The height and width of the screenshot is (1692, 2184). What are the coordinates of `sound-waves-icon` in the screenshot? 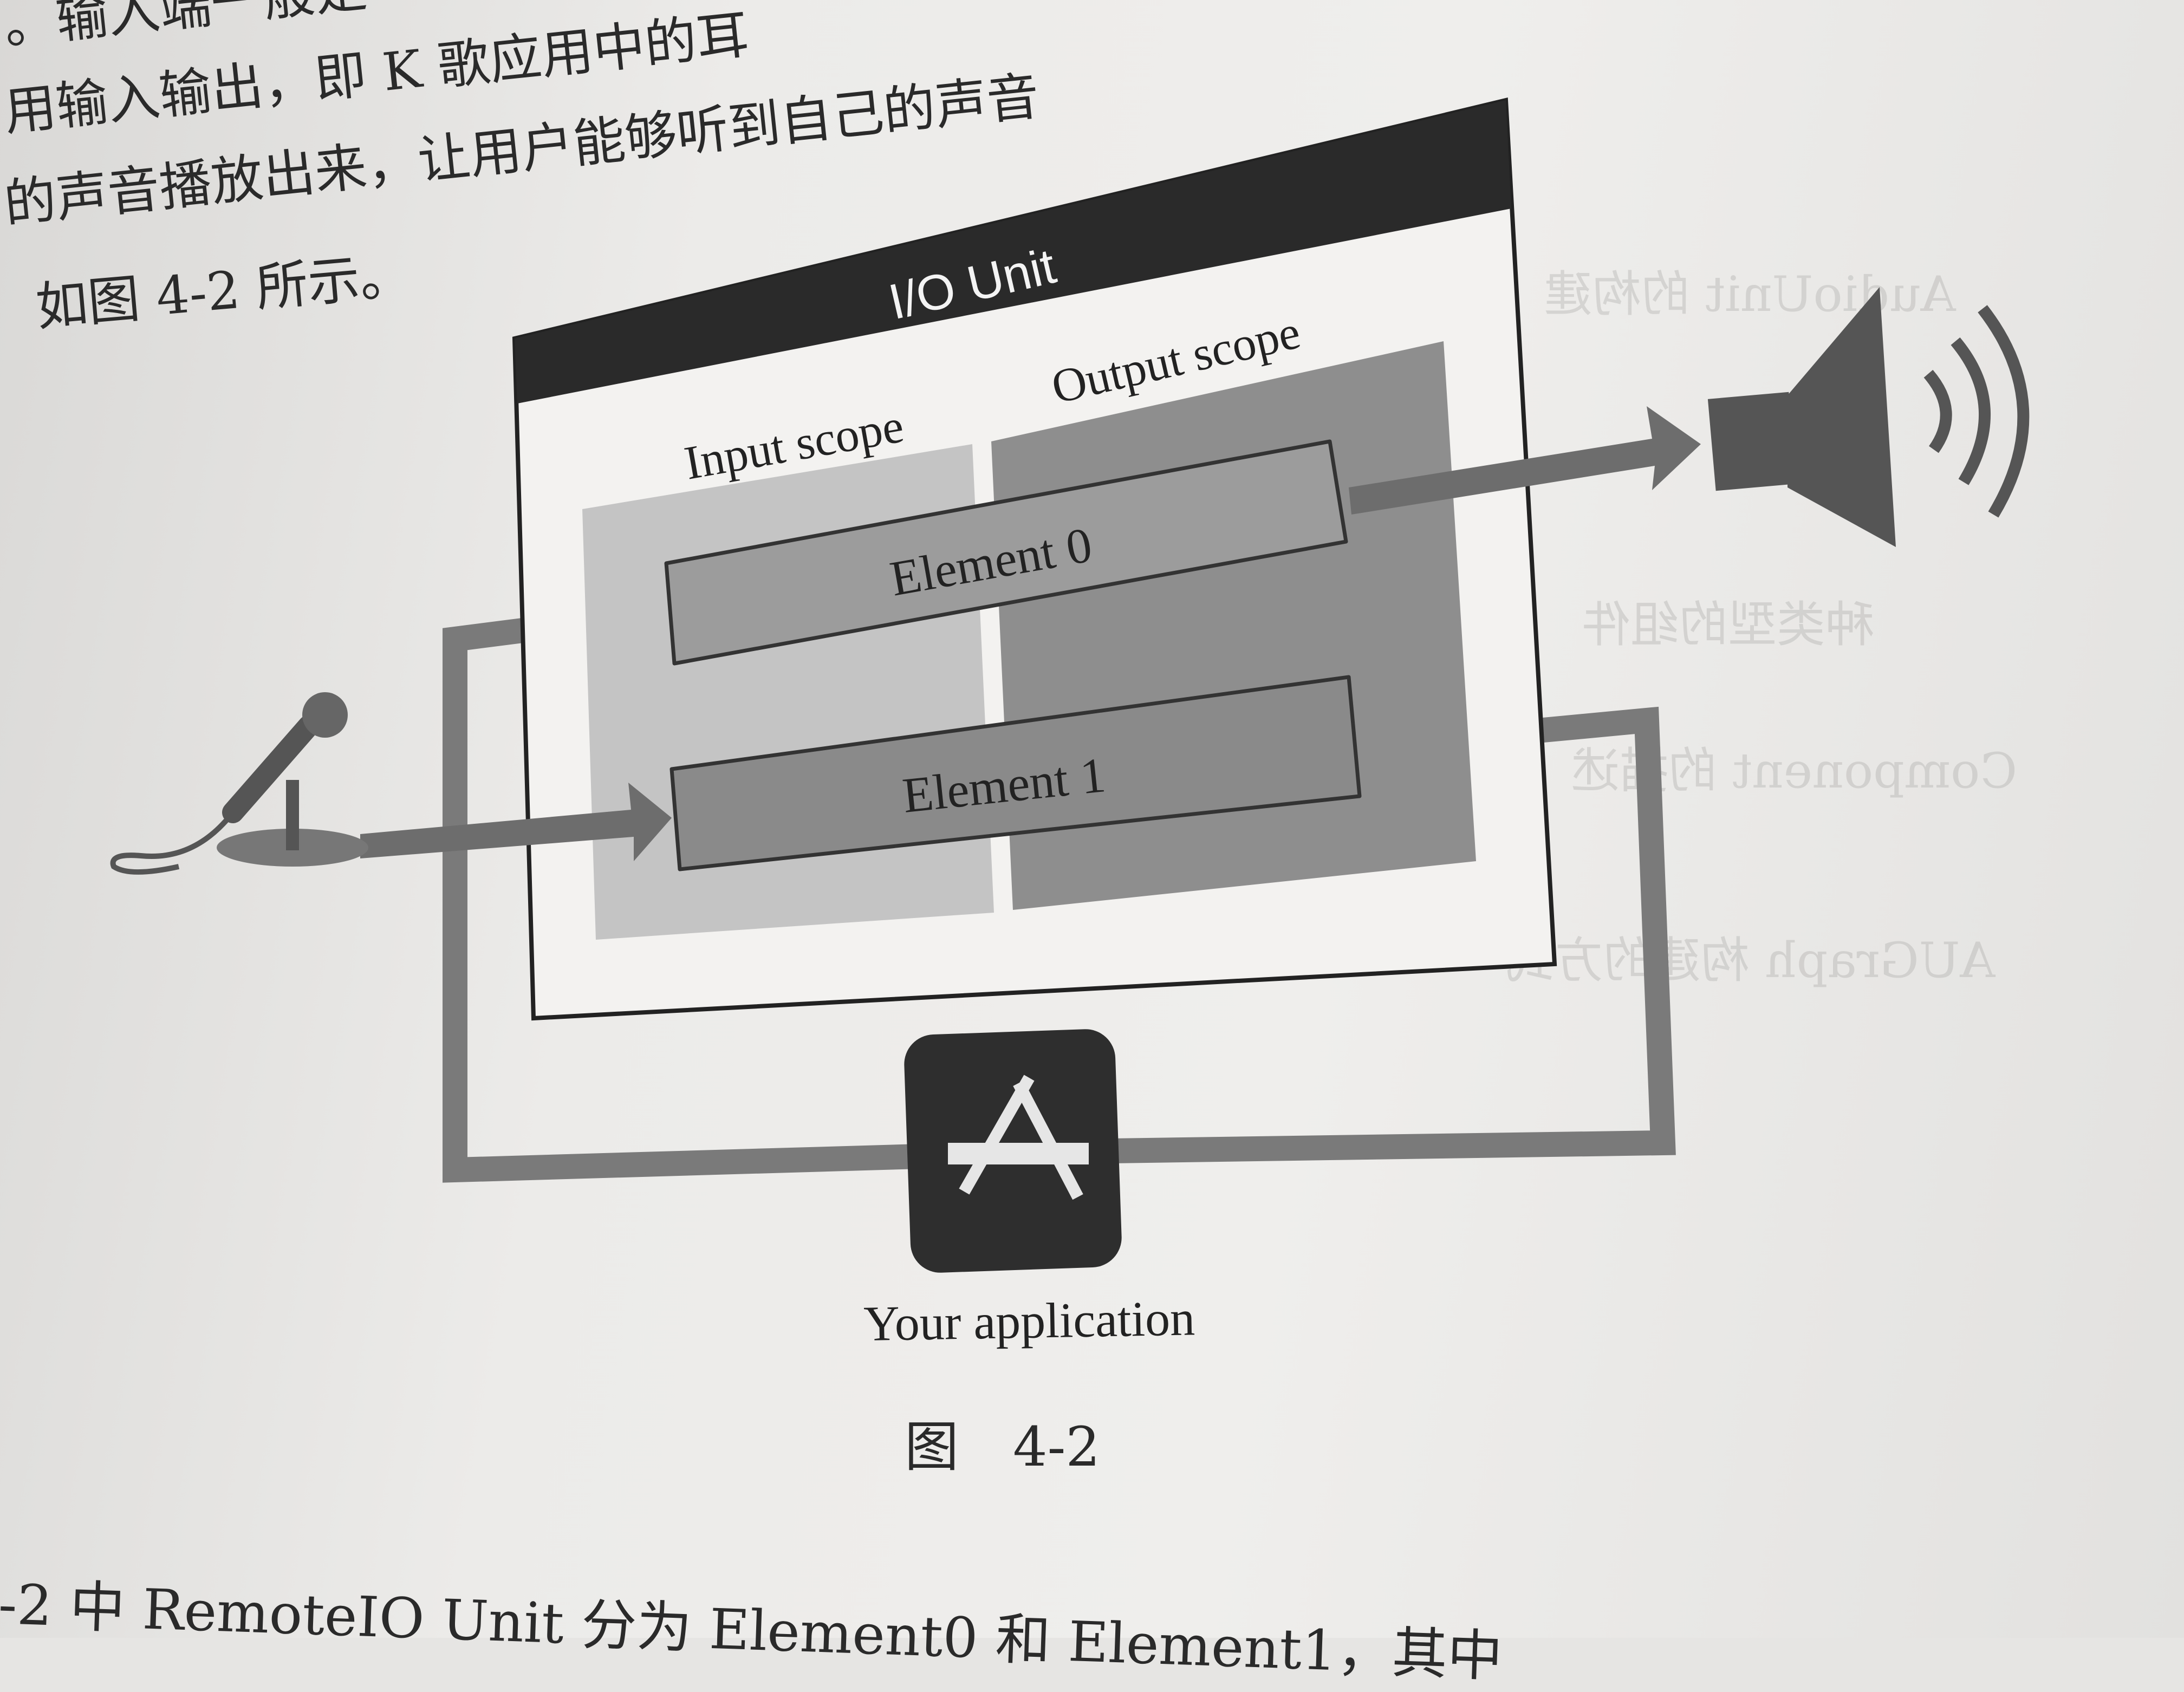 It's located at (1976, 411).